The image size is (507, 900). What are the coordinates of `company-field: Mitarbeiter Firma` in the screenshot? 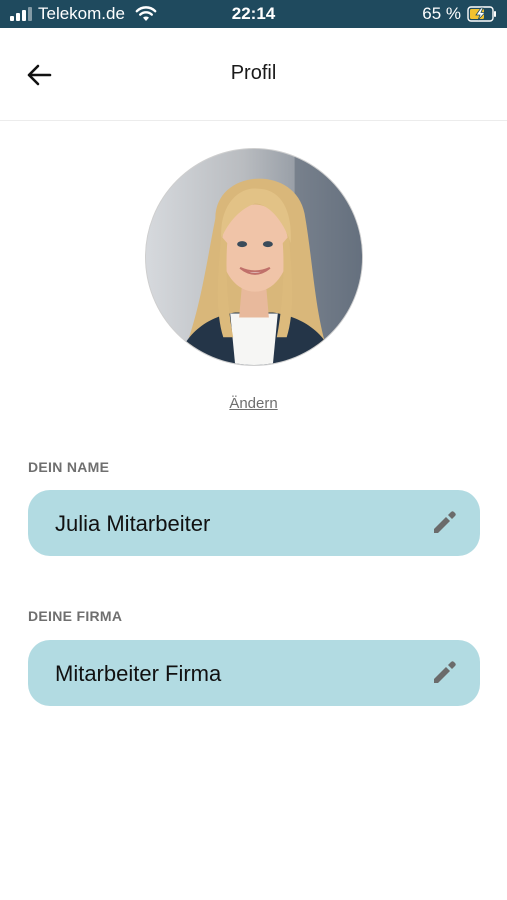 It's located at (254, 673).